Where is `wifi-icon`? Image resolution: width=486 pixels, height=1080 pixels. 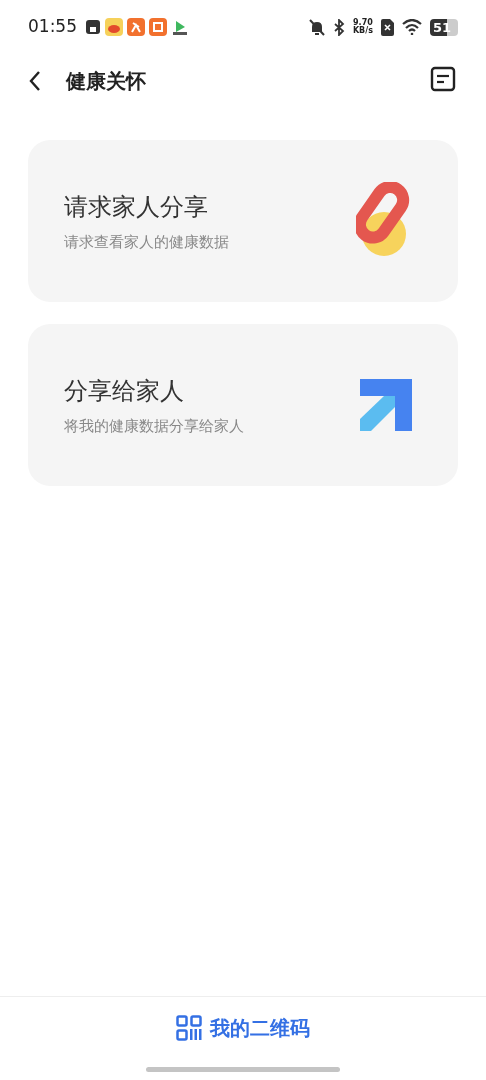
wifi-icon is located at coordinates (411, 27).